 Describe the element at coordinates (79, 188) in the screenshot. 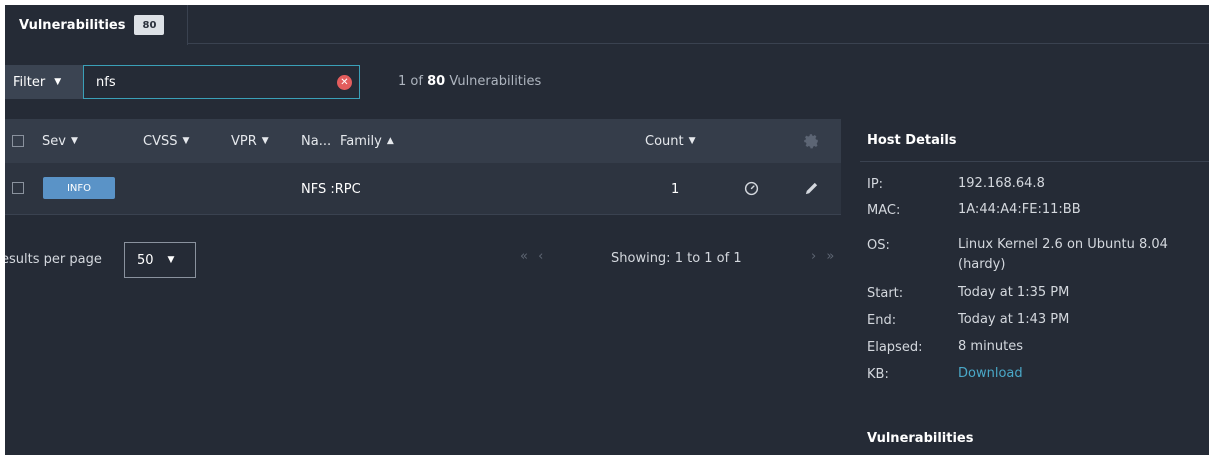

I see `severity-badge: INFO` at that location.